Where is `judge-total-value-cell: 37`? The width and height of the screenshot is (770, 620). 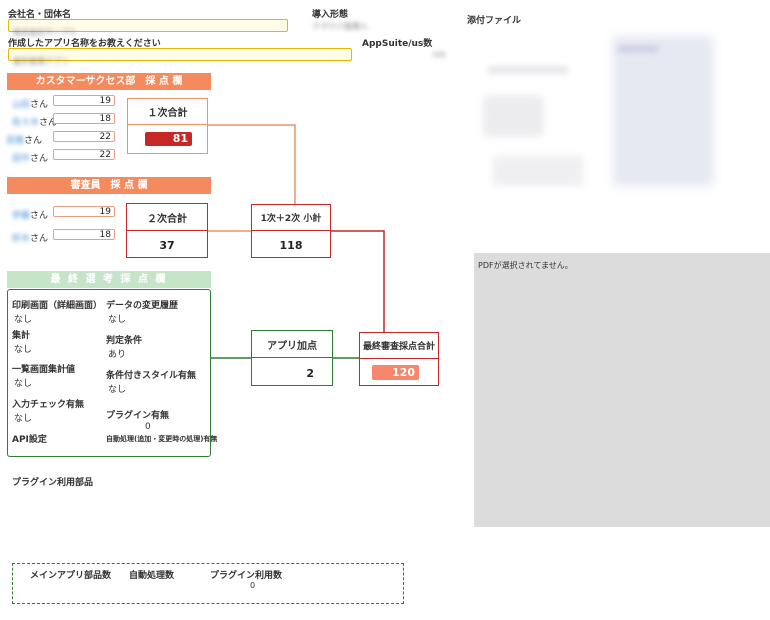
judge-total-value-cell: 37 is located at coordinates (167, 244).